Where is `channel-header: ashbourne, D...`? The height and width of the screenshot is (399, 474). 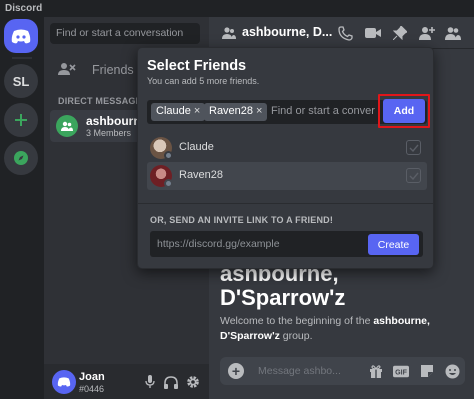
channel-header: ashbourne, D... is located at coordinates (341, 33).